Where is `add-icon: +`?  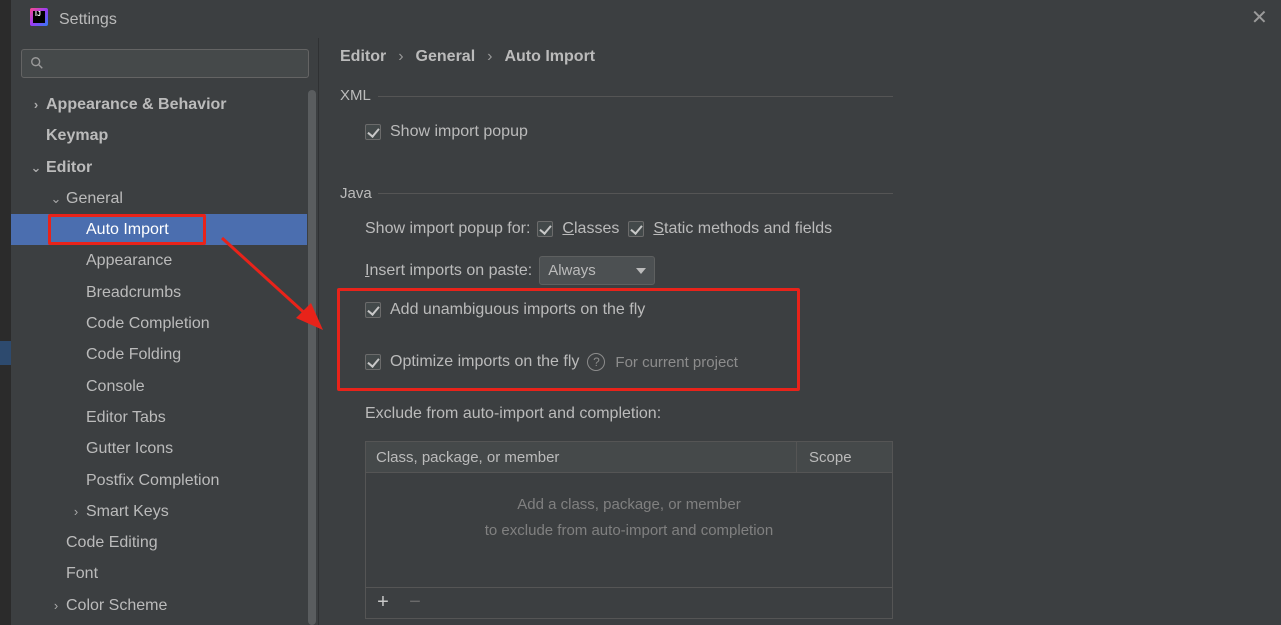 add-icon: + is located at coordinates (383, 602).